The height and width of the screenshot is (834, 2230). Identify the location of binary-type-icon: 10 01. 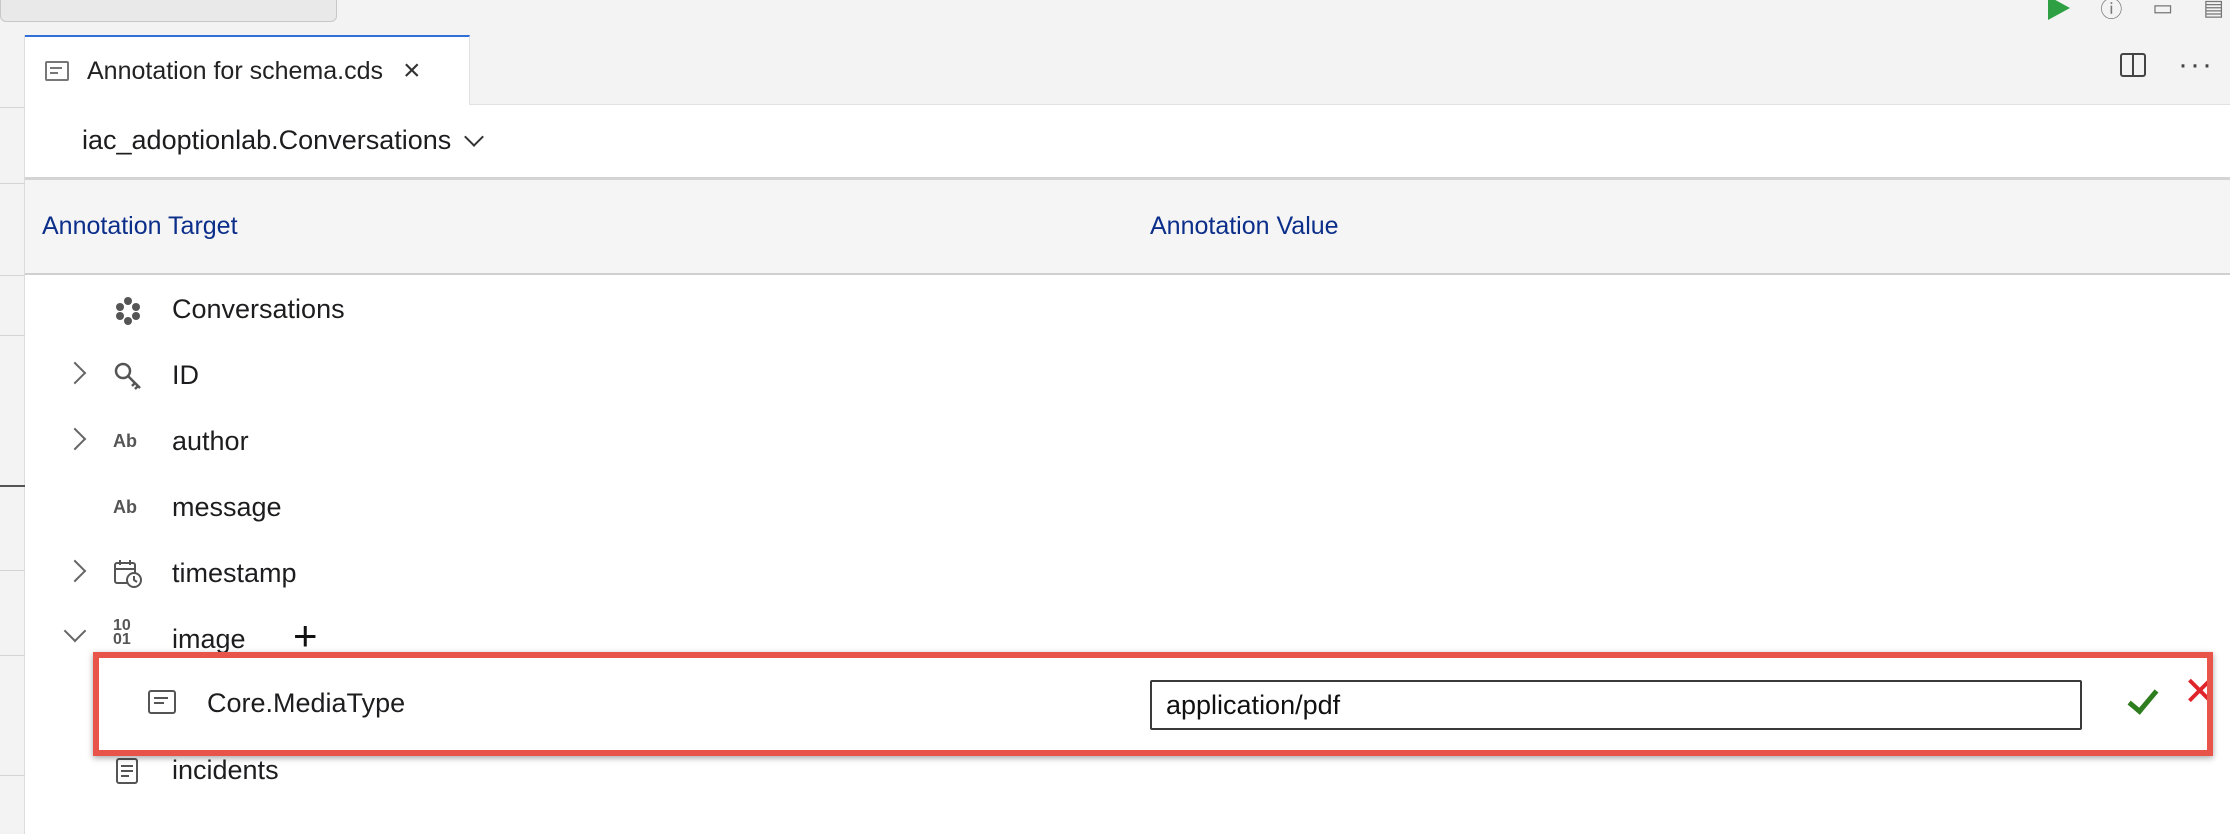
(128, 633).